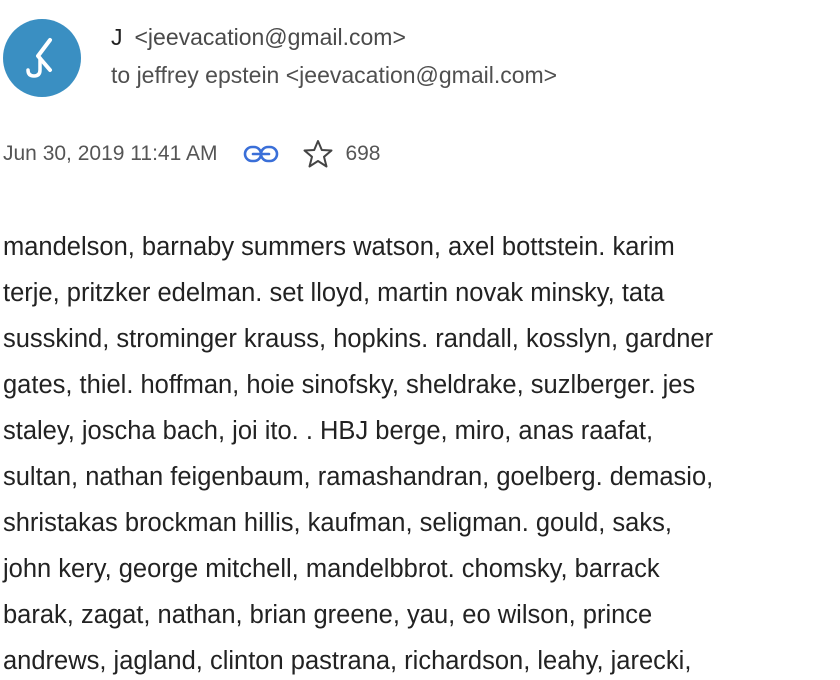 Image resolution: width=840 pixels, height=680 pixels. Describe the element at coordinates (261, 154) in the screenshot. I see `link-icon` at that location.